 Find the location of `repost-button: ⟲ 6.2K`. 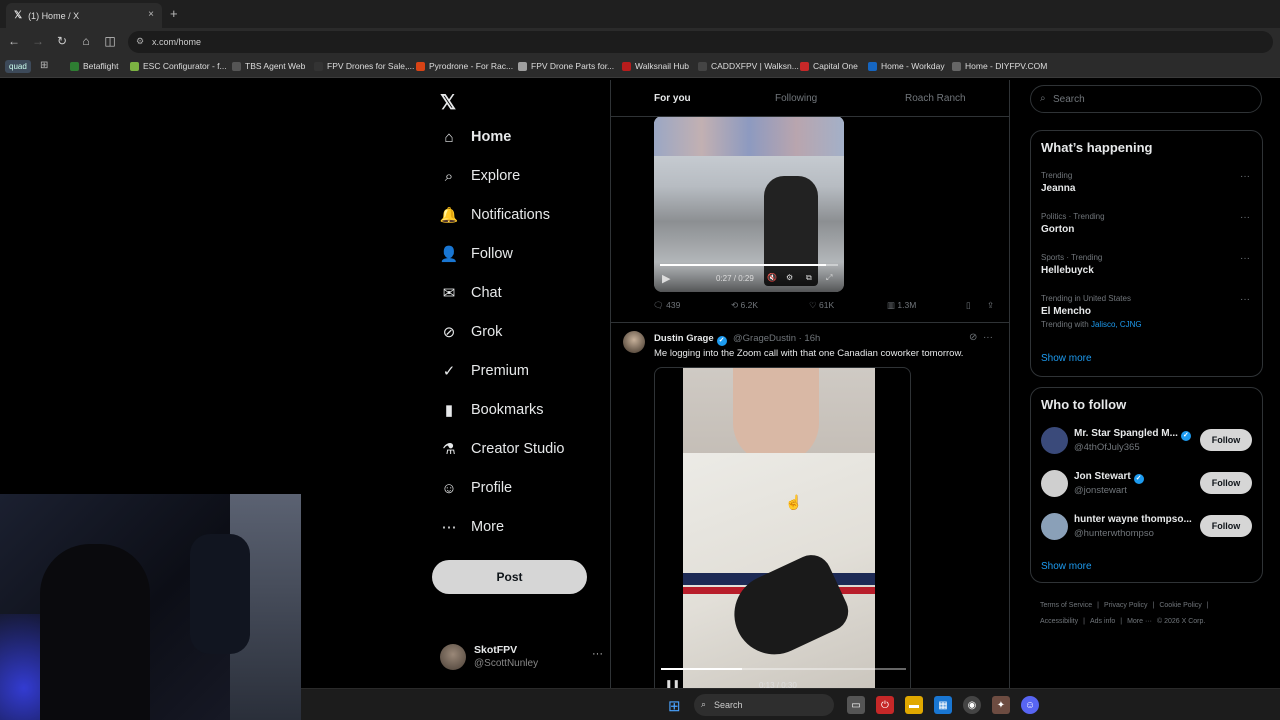

repost-button: ⟲ 6.2K is located at coordinates (744, 305).